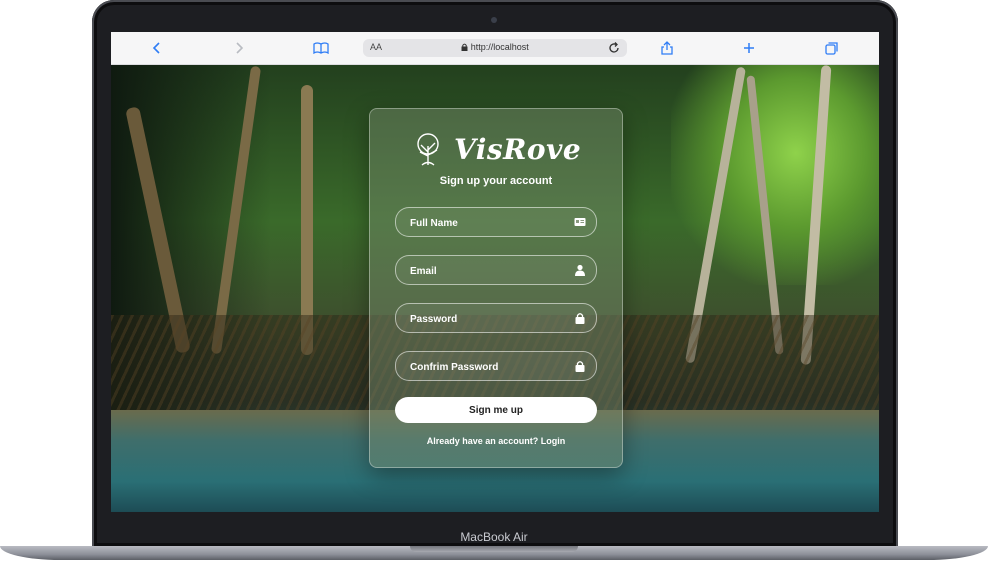 The width and height of the screenshot is (988, 568). I want to click on url-display: http://localhost, so click(495, 47).